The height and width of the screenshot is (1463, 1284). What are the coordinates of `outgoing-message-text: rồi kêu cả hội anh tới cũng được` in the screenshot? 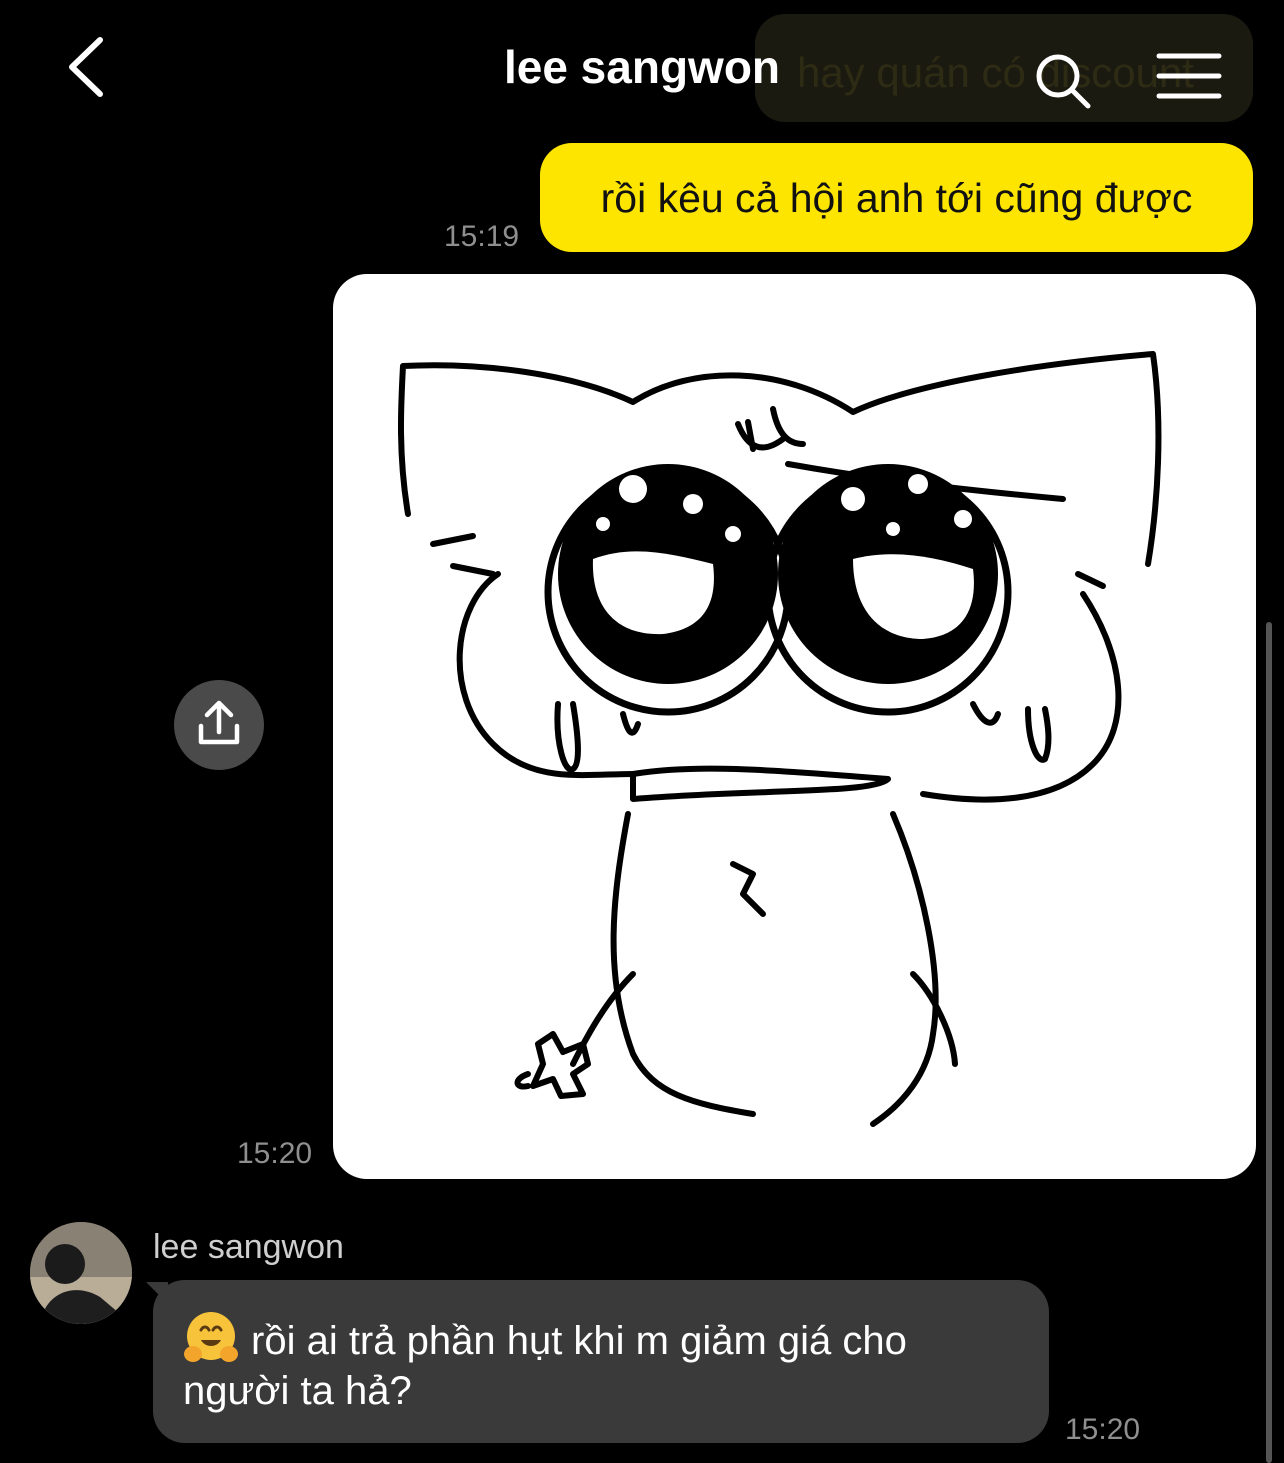 It's located at (896, 198).